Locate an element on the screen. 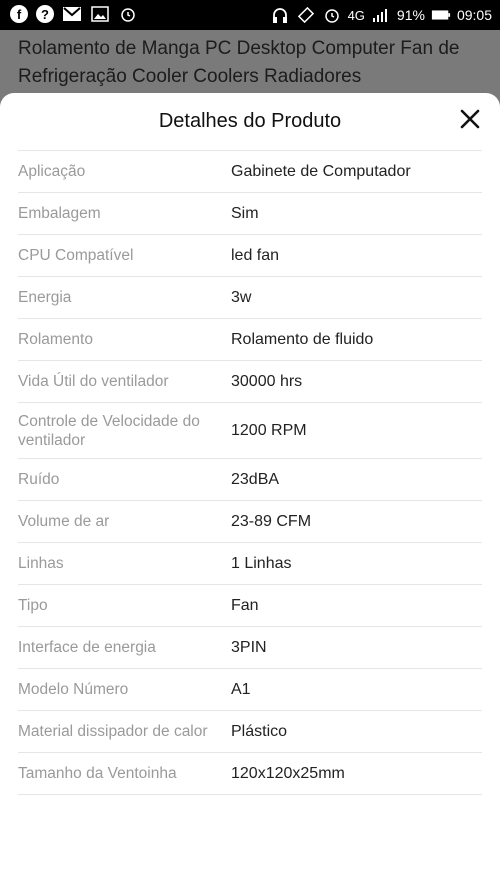 This screenshot has width=500, height=889. headphones-icon is located at coordinates (280, 15).